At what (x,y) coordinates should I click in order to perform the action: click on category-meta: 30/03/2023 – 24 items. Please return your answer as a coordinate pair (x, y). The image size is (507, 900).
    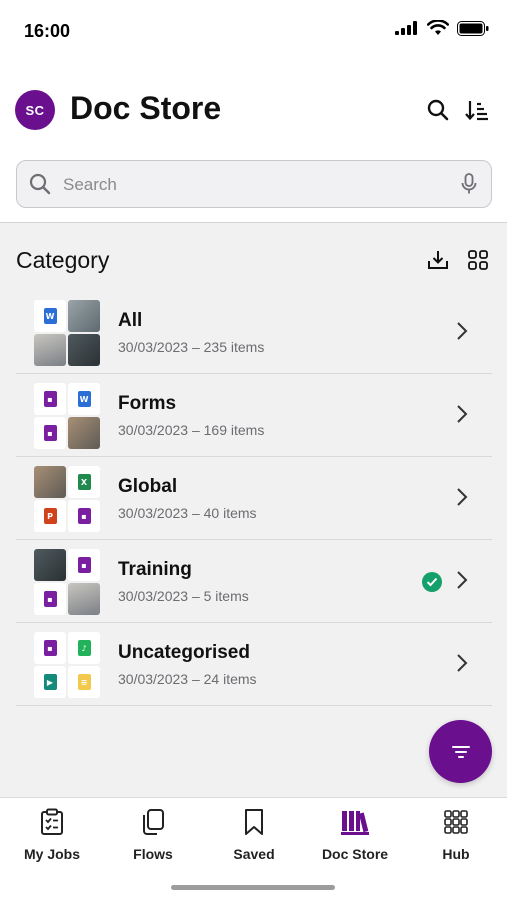
    Looking at the image, I should click on (187, 679).